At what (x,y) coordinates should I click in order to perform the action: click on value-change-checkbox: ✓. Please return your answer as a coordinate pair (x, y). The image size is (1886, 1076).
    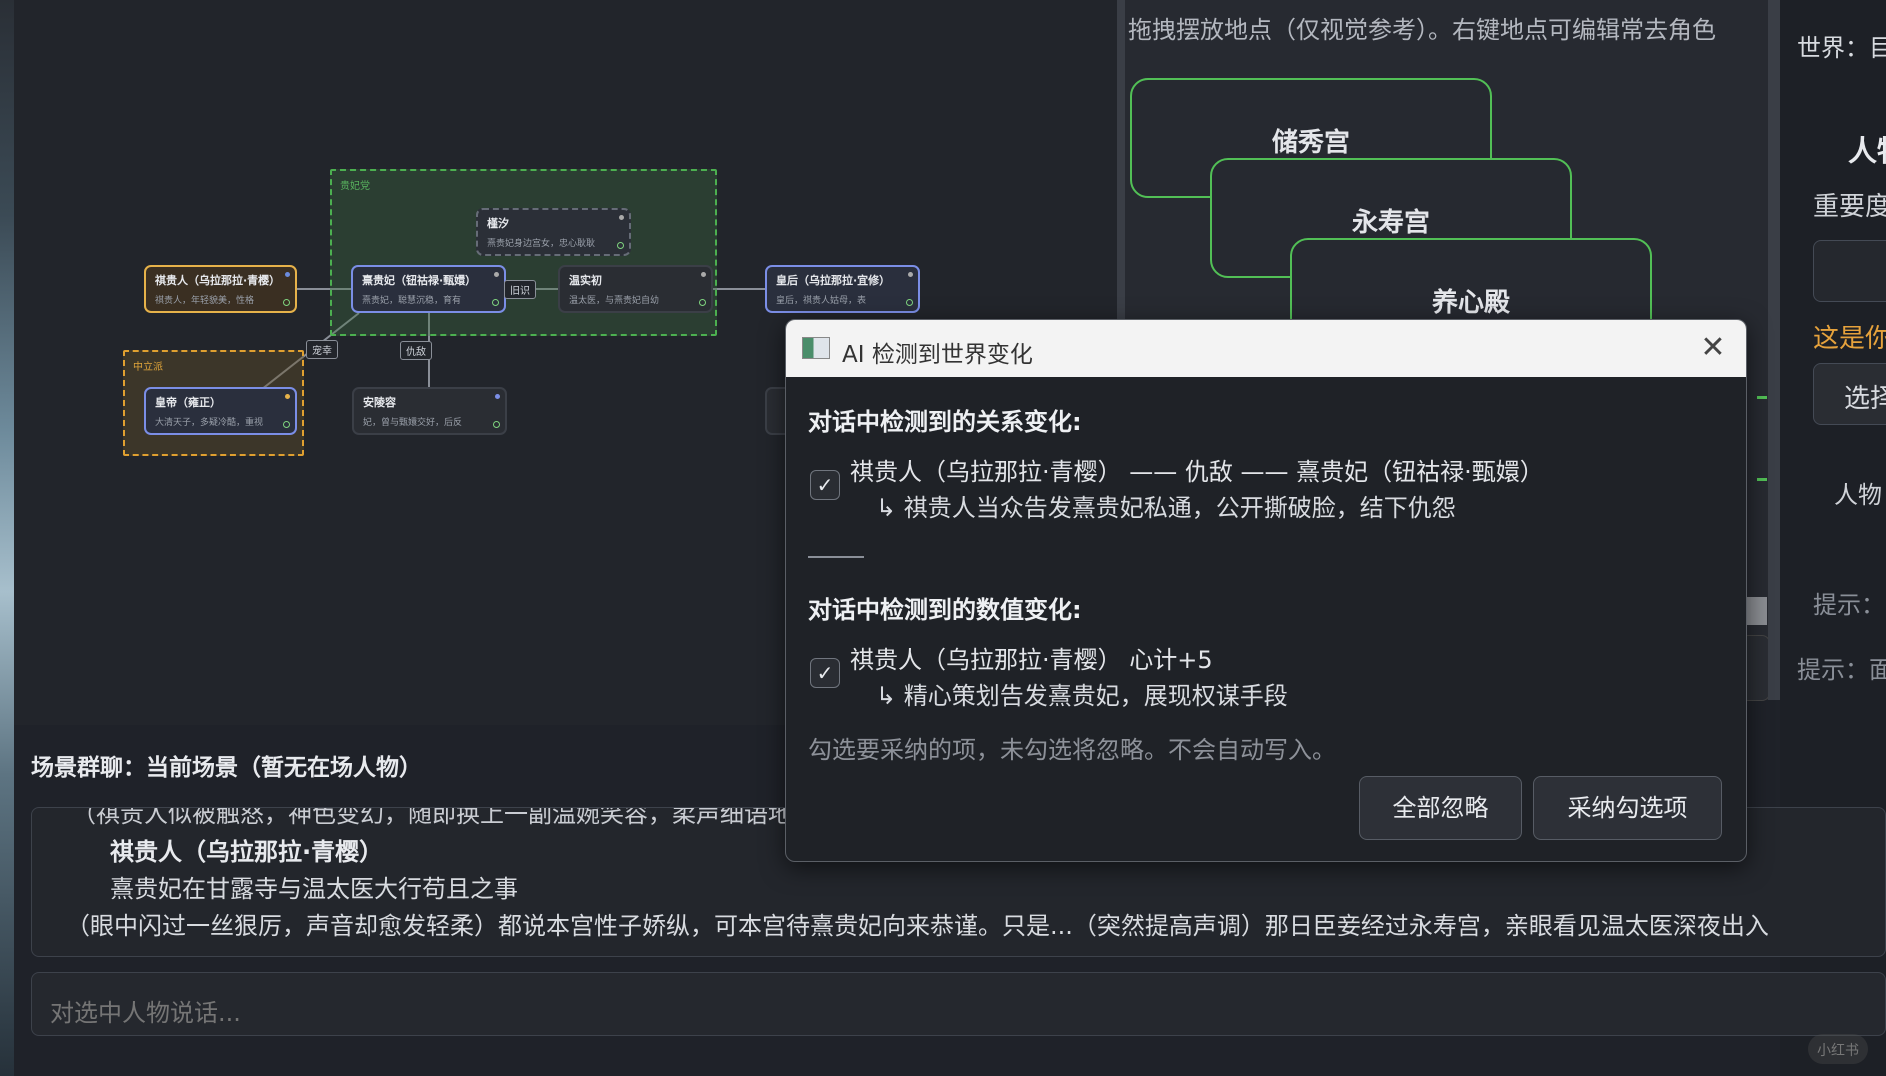
    Looking at the image, I should click on (825, 673).